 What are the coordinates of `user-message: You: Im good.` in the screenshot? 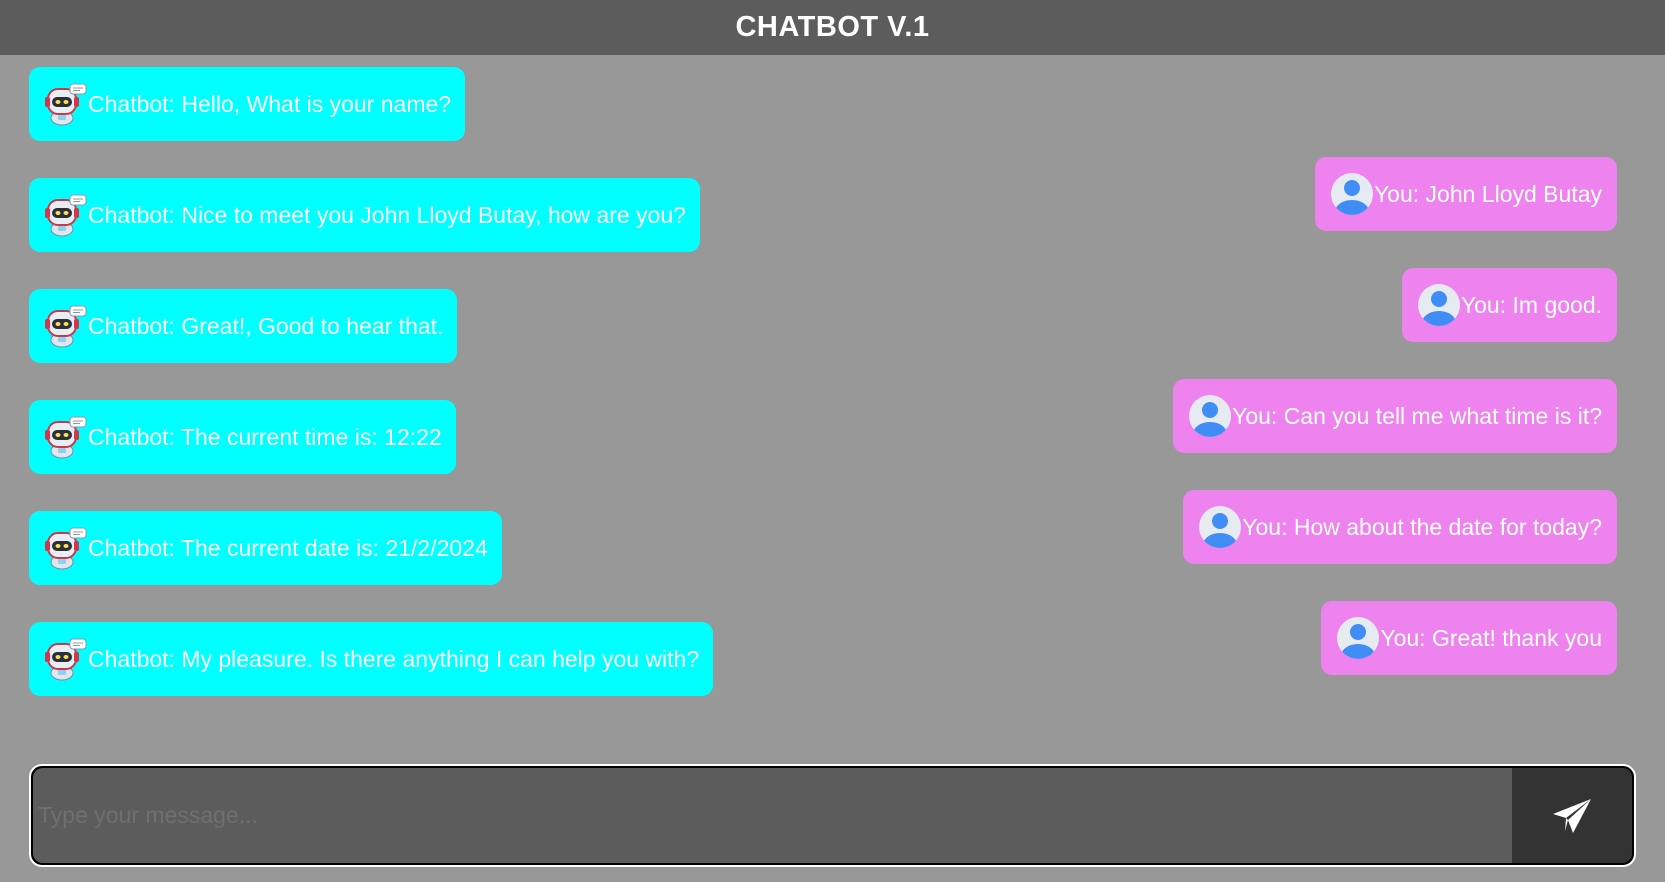 It's located at (1509, 305).